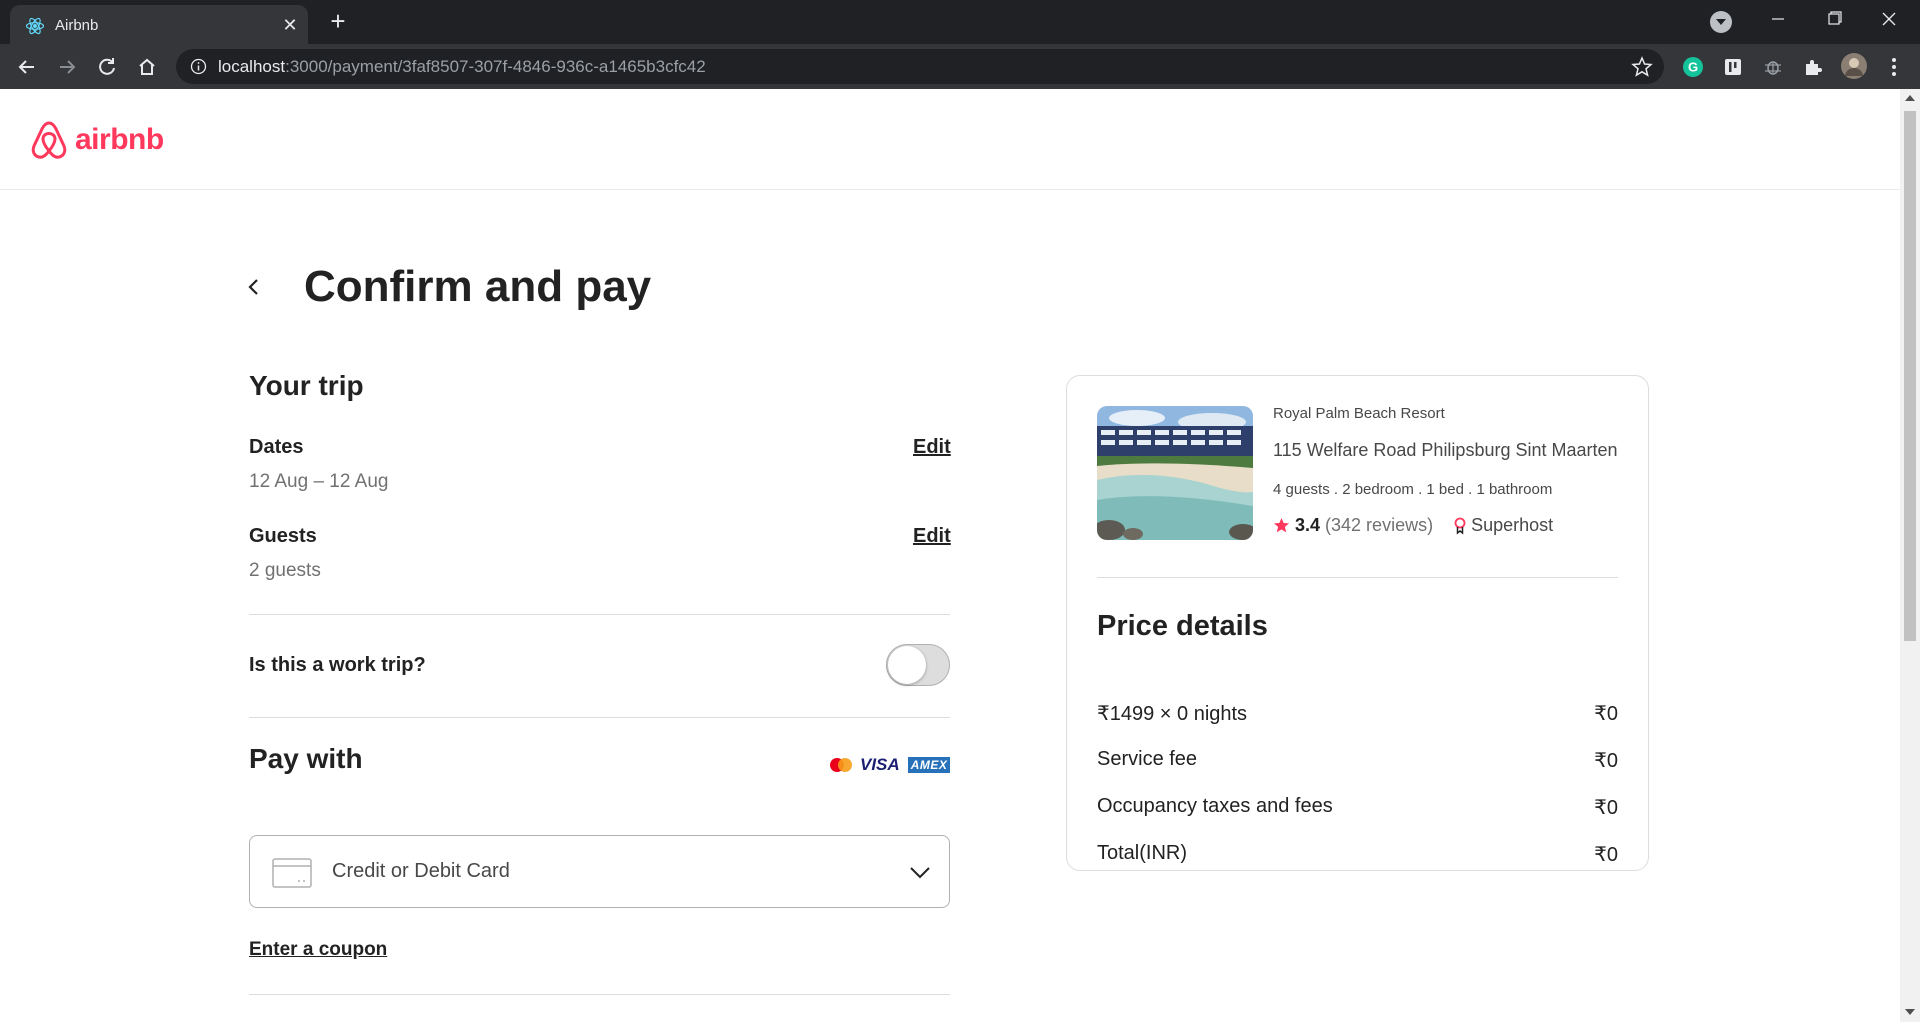  What do you see at coordinates (67, 67) in the screenshot?
I see `forward-arrow-icon` at bounding box center [67, 67].